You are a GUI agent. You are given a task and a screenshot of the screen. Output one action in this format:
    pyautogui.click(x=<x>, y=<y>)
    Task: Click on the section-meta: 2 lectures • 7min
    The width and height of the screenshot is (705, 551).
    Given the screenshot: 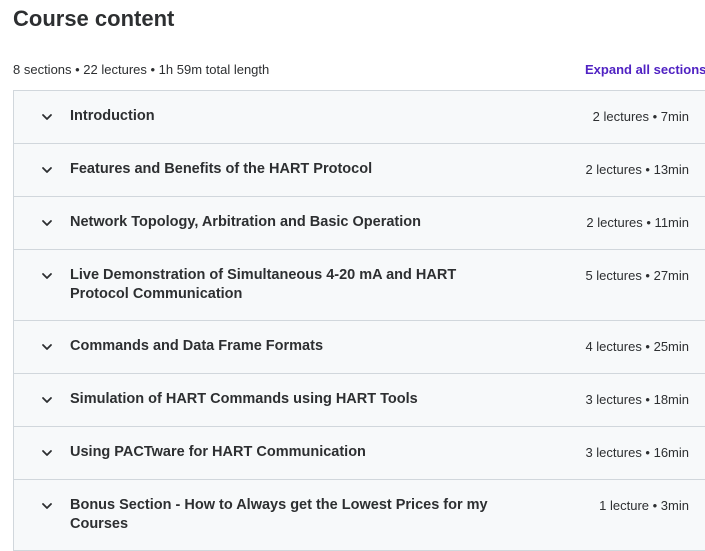 What is the action you would take?
    pyautogui.click(x=640, y=116)
    